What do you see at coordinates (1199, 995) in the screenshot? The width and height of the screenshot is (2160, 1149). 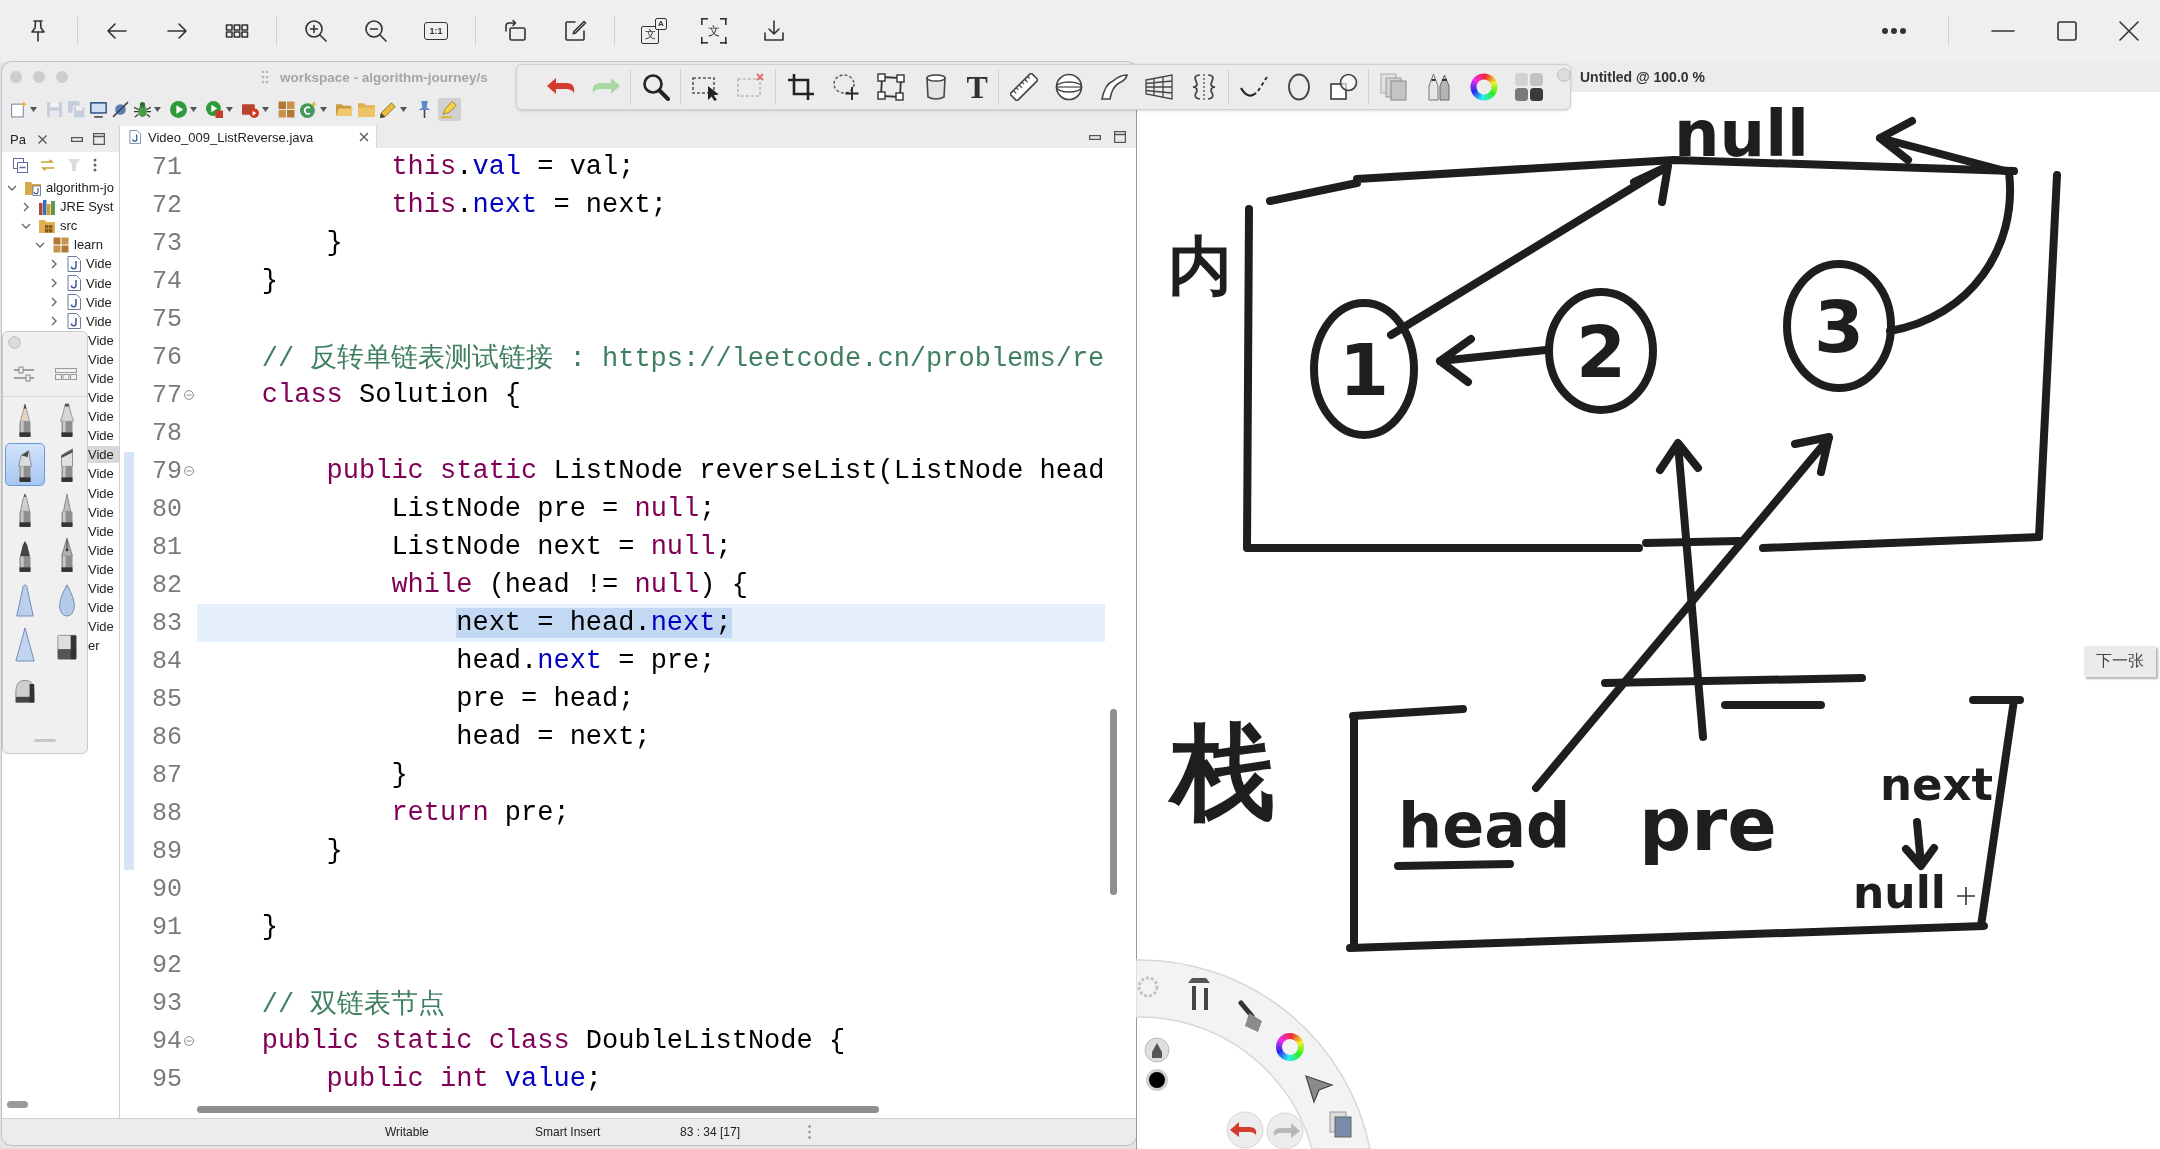 I see `tools-icon` at bounding box center [1199, 995].